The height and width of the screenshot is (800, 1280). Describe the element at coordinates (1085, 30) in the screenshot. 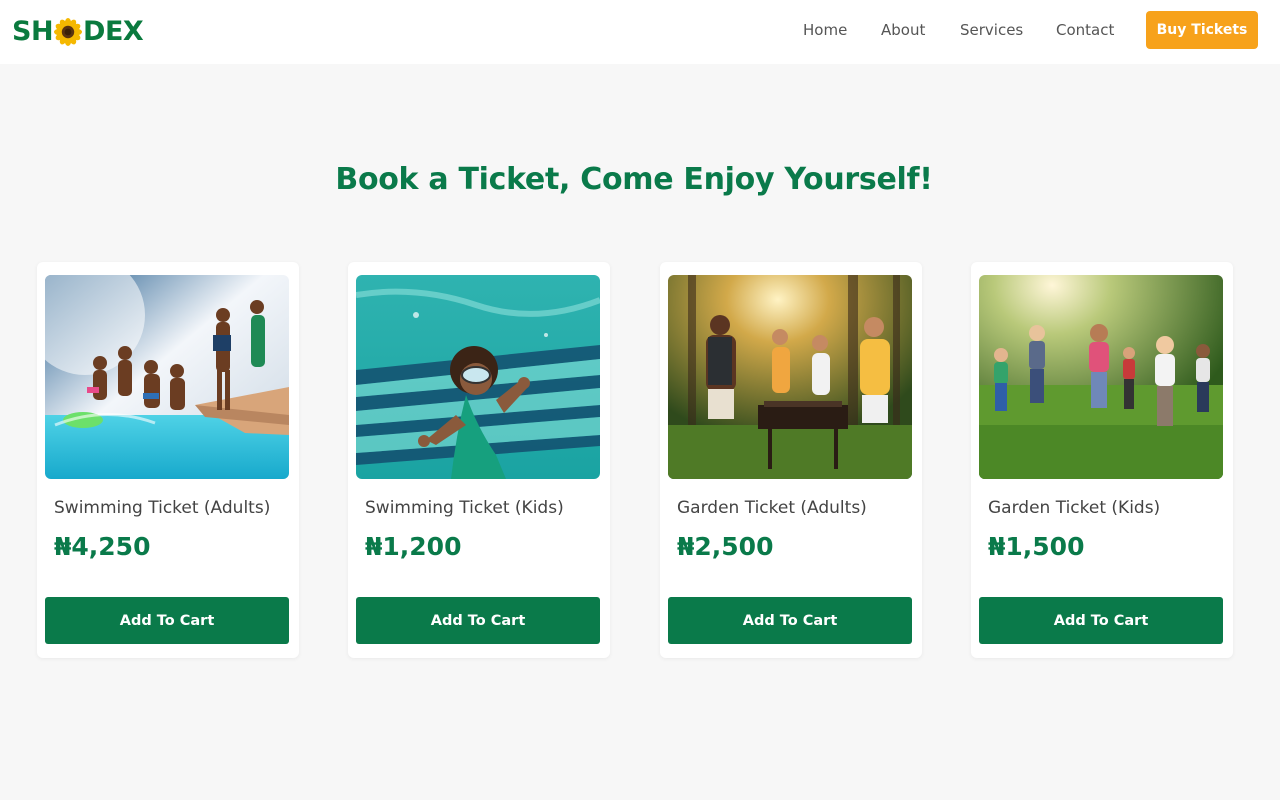

I see `nav-contact: Contact` at that location.